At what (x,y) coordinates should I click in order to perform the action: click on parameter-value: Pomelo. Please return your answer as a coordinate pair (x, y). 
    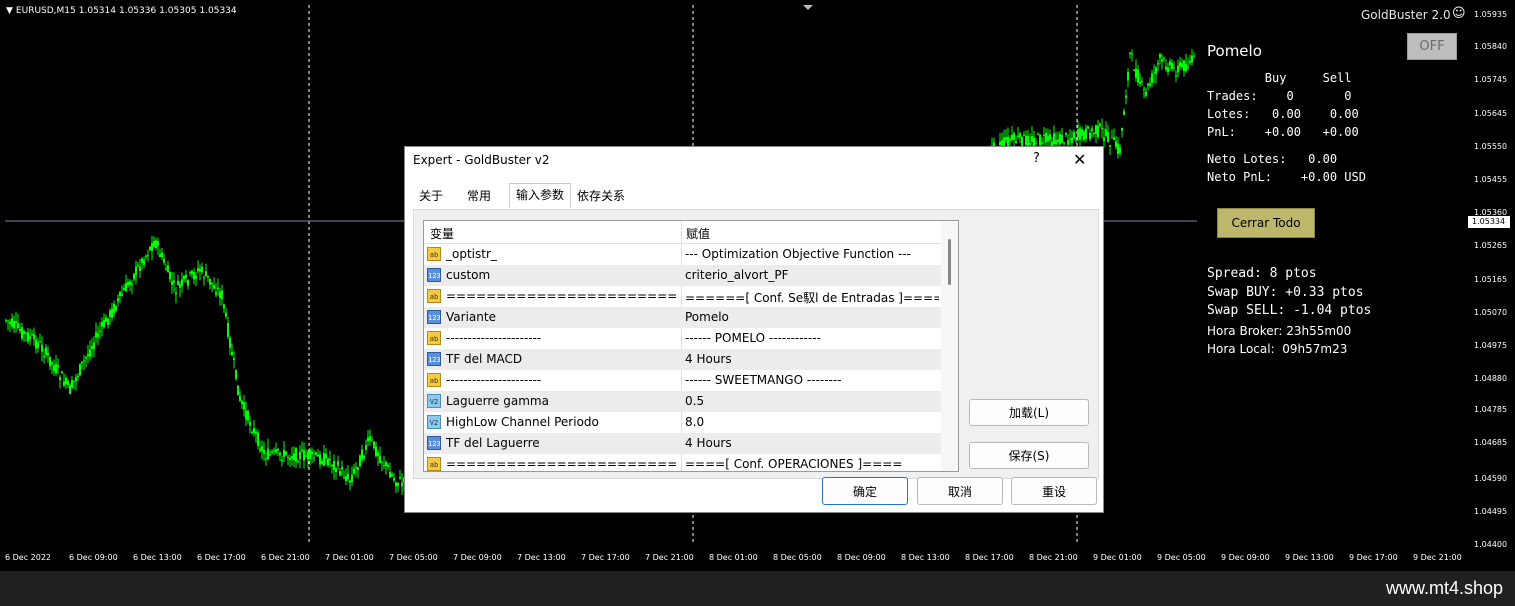
    Looking at the image, I should click on (812, 317).